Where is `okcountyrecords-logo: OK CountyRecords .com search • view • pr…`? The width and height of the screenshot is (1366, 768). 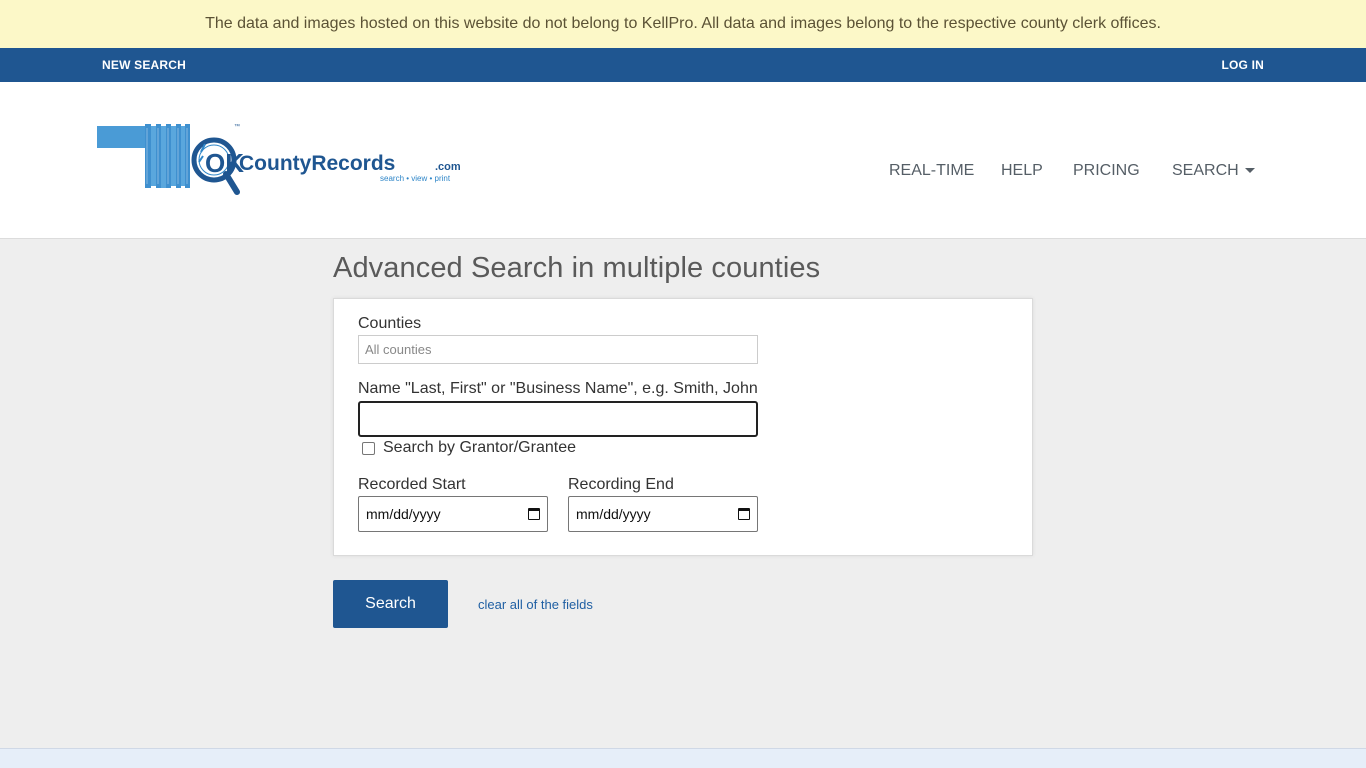 okcountyrecords-logo: OK CountyRecords .com search • view • pr… is located at coordinates (280, 160).